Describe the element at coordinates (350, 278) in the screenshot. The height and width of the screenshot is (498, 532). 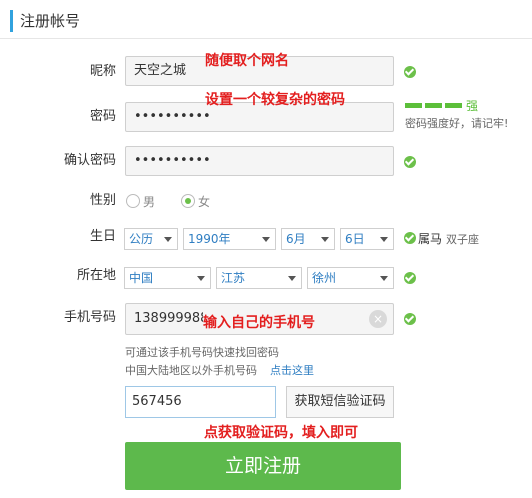
I see `city-select: 徐州` at that location.